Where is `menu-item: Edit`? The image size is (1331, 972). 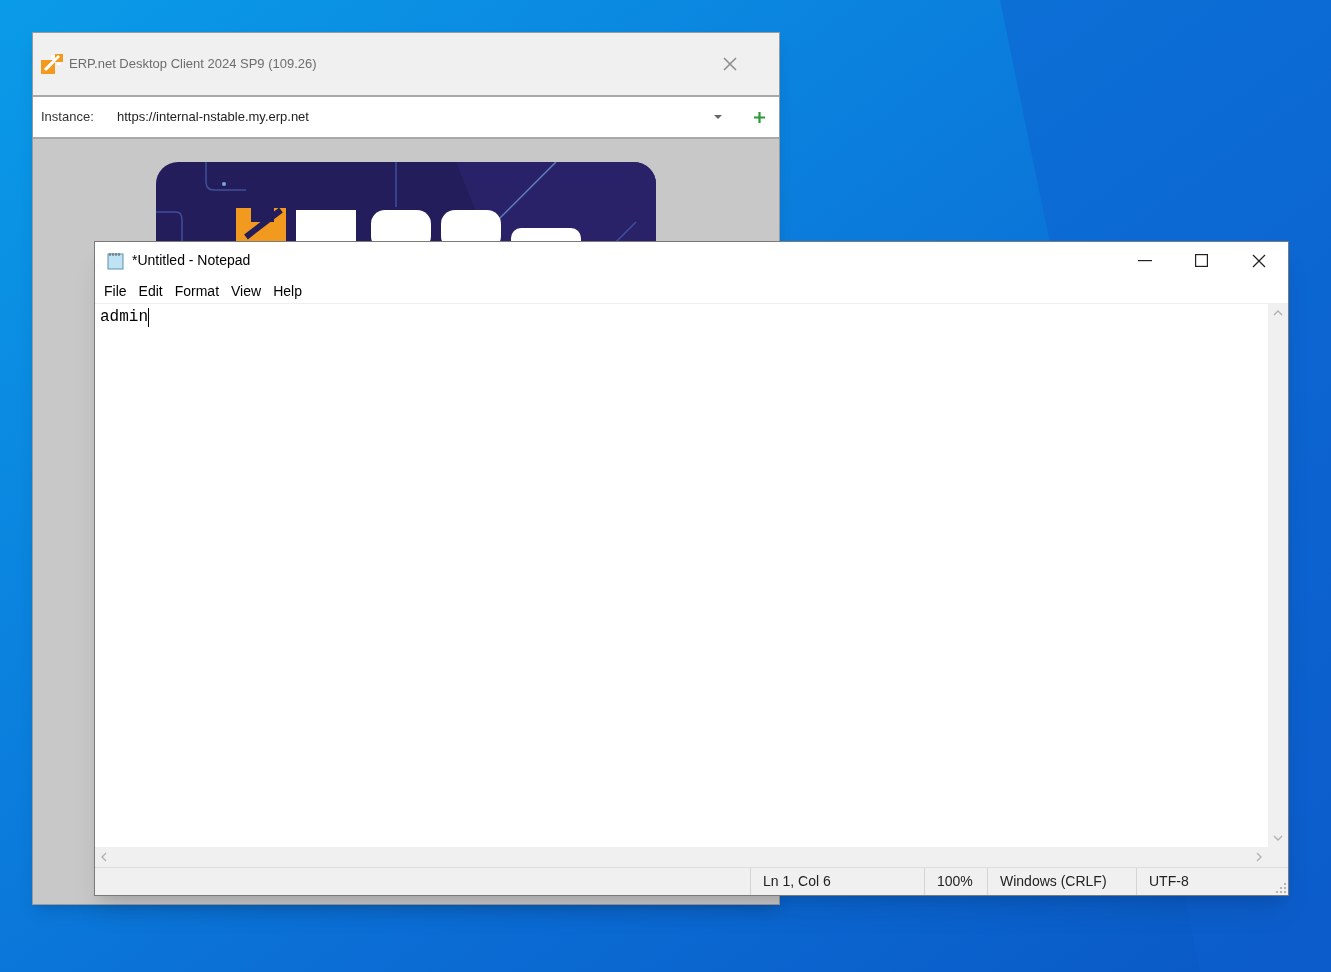
menu-item: Edit is located at coordinates (150, 291).